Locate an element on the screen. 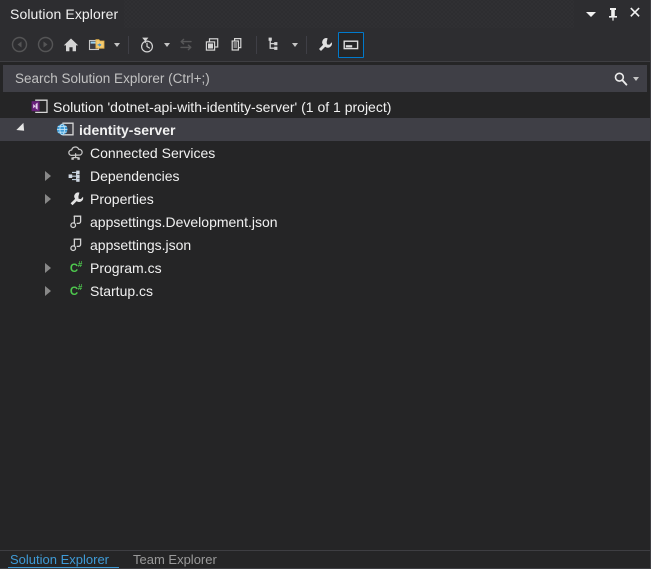  show-all-files-dropdown is located at coordinates (294, 45).